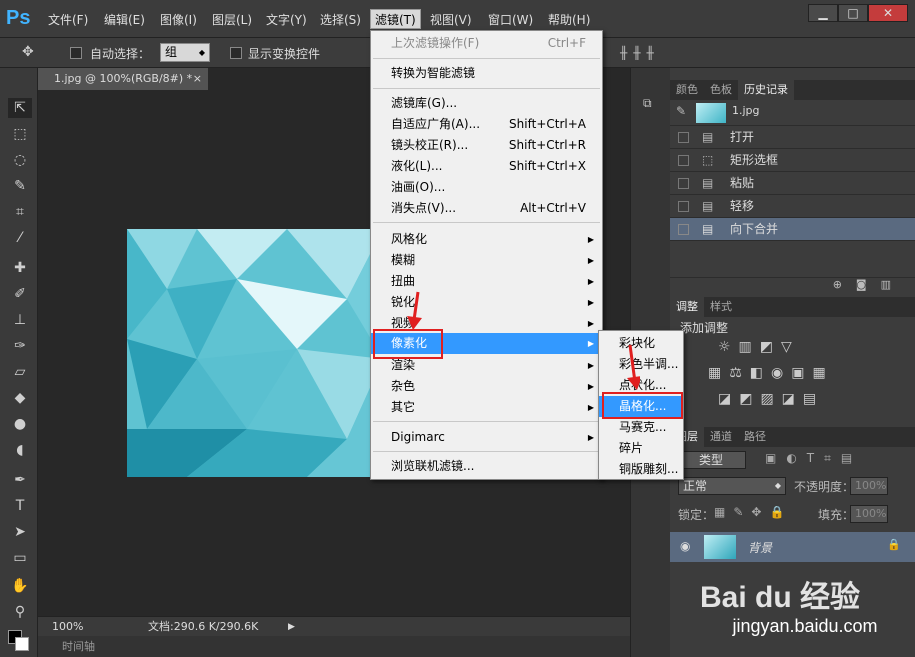  I want to click on history-footer-icons: ⊕◙▥, so click(869, 284).